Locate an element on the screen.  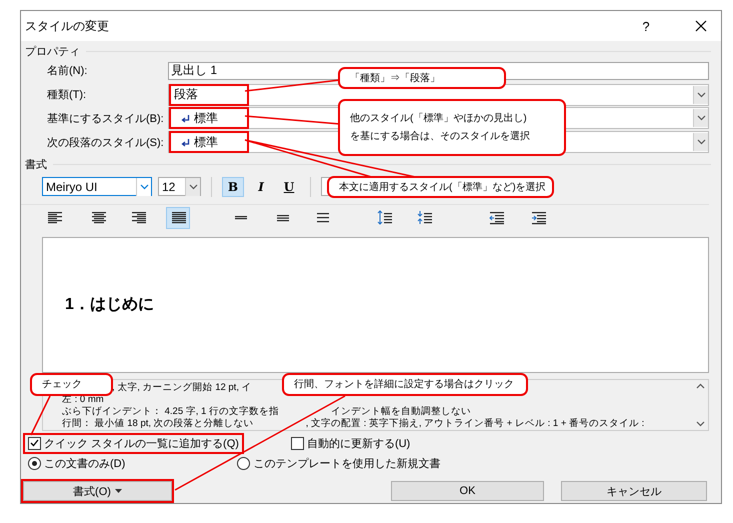
field-label: 名前(N): is located at coordinates (67, 71).